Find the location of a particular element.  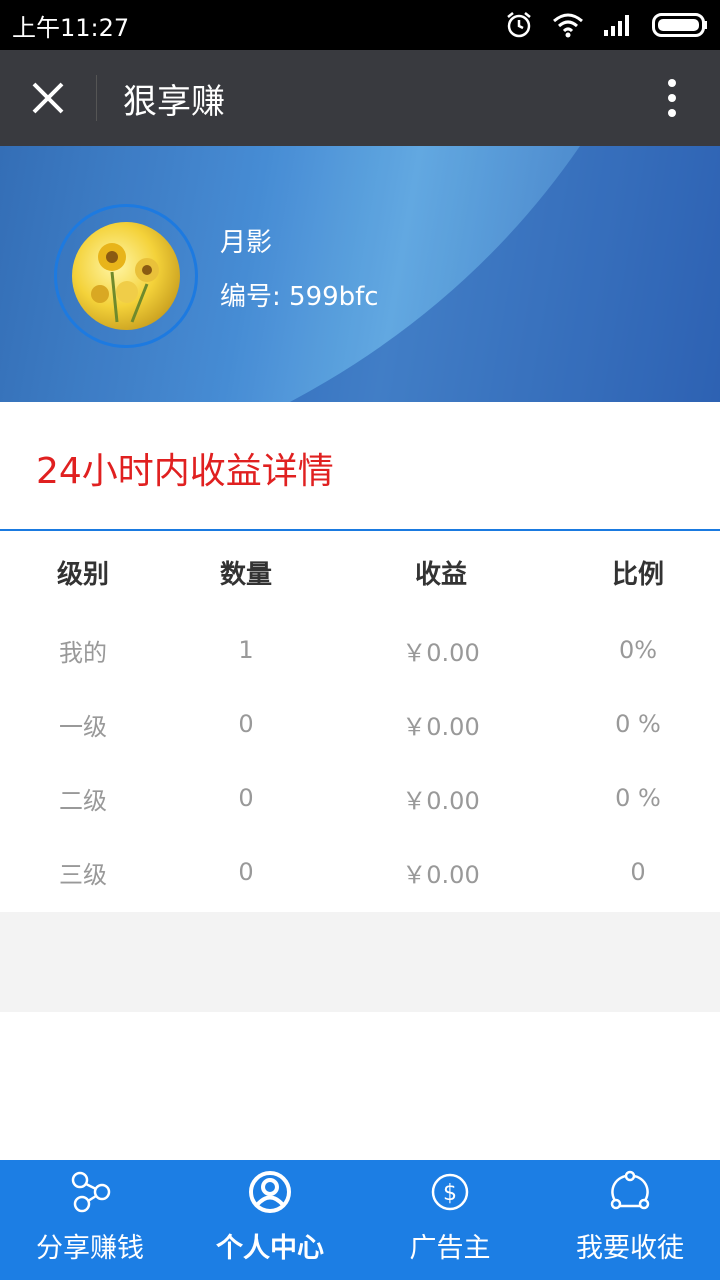

nav-recruit: 我要收徒 is located at coordinates (630, 1220).